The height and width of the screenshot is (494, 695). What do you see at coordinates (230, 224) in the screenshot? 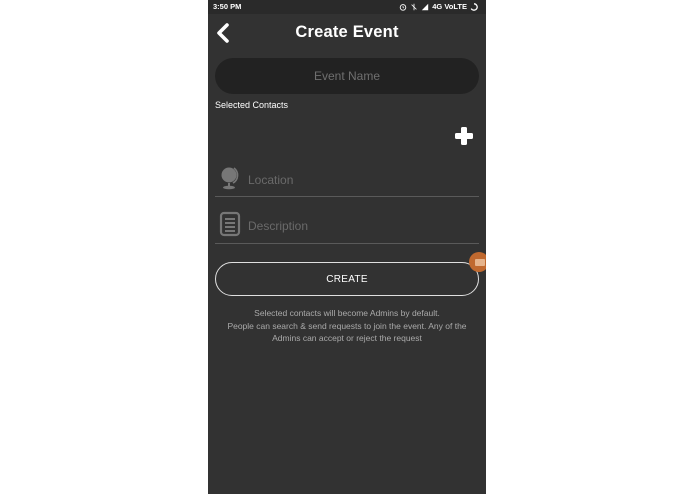
I see `document-icon` at bounding box center [230, 224].